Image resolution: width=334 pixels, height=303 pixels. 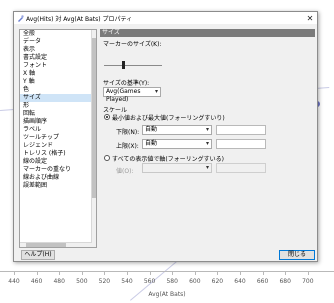 I want to click on nav-item: データ, so click(x=58, y=42).